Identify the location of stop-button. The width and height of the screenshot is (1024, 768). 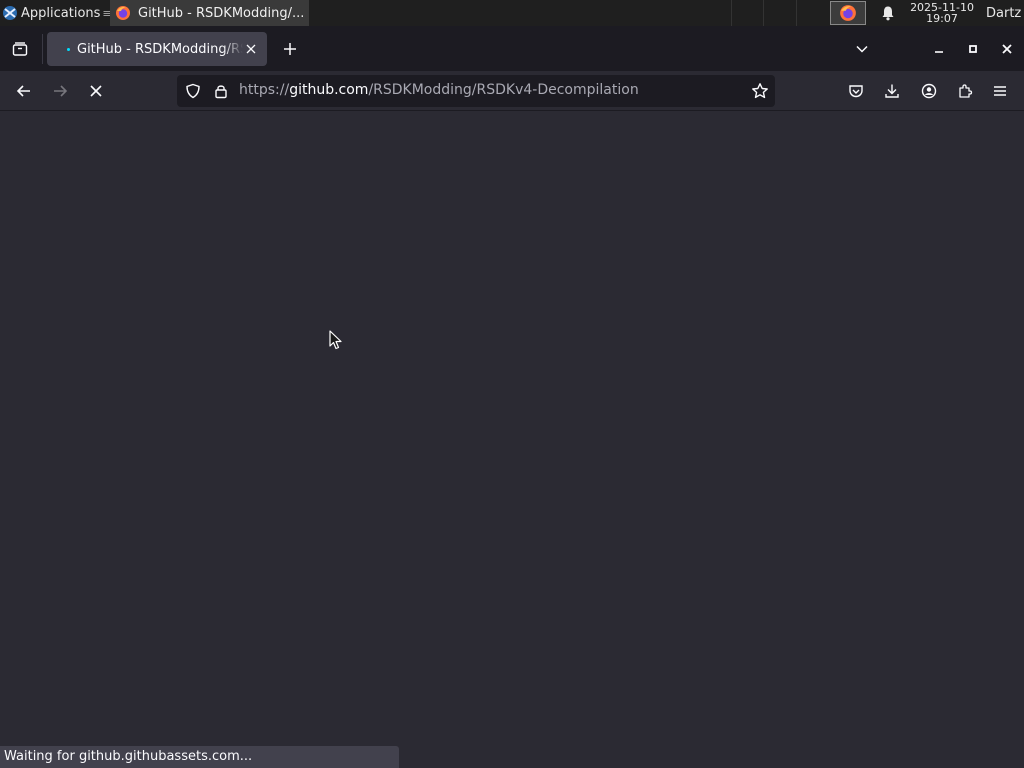
(96, 91).